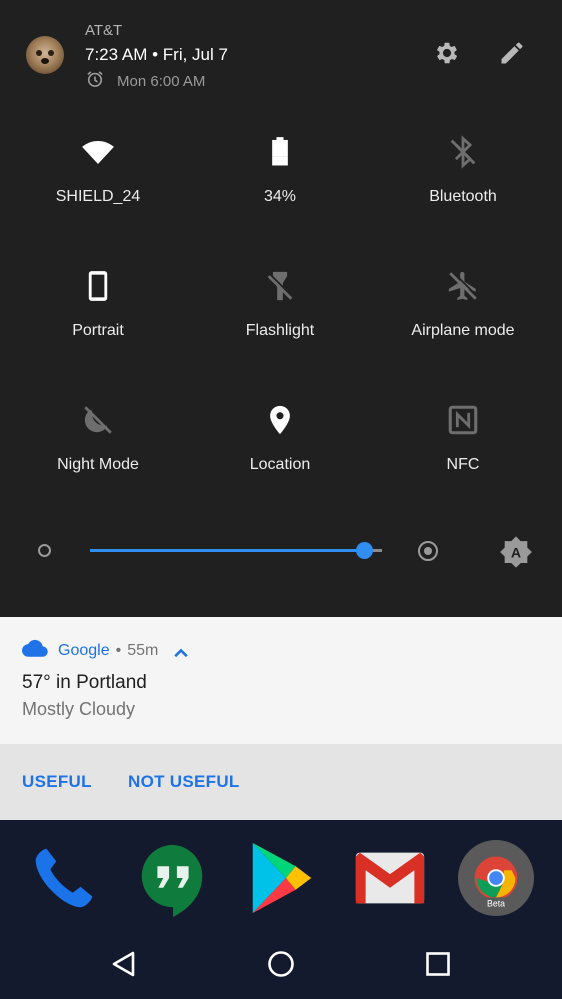 The height and width of the screenshot is (999, 562). I want to click on night-mode-off-icon, so click(98, 420).